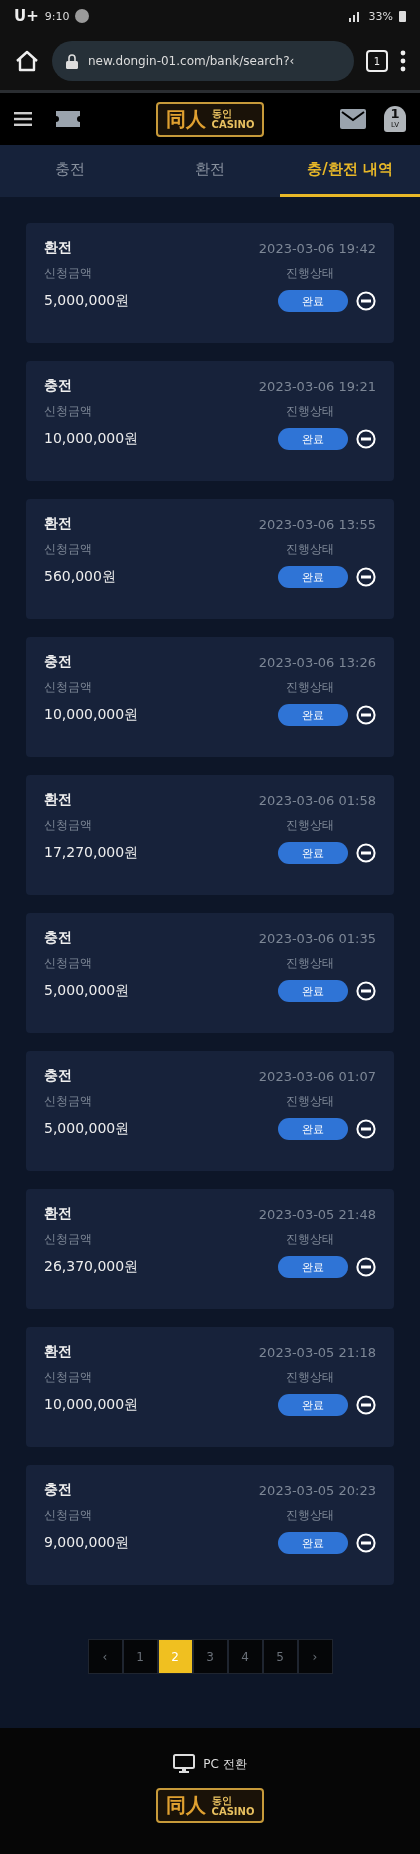 The width and height of the screenshot is (420, 1854). What do you see at coordinates (210, 171) in the screenshot?
I see `tab: 환전` at bounding box center [210, 171].